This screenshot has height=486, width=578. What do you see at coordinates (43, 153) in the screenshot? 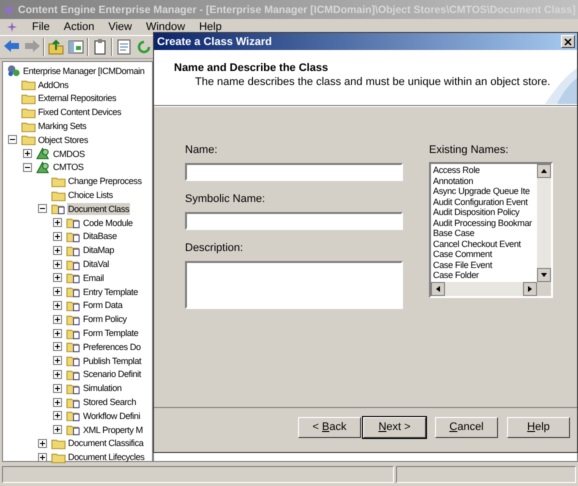
I see `pyramid-icon` at bounding box center [43, 153].